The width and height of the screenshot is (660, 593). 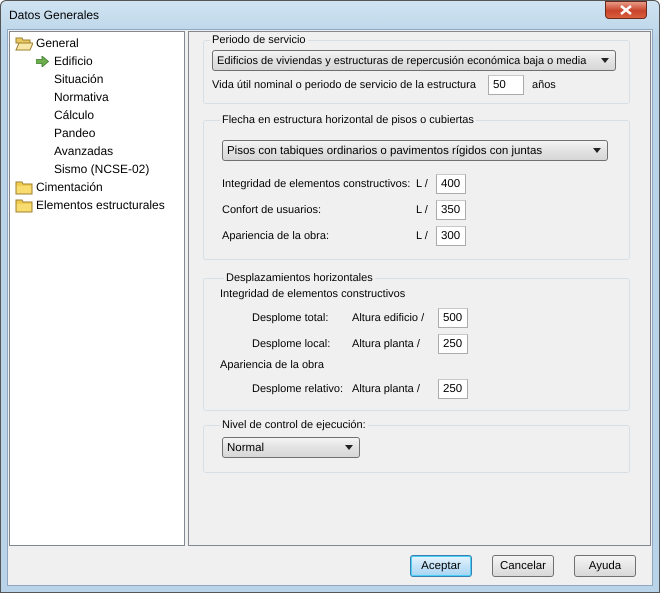 I want to click on subgroup-title: Integridad de elementos constructivos, so click(x=313, y=294).